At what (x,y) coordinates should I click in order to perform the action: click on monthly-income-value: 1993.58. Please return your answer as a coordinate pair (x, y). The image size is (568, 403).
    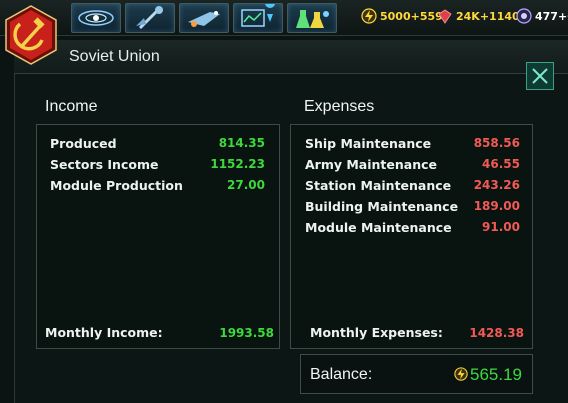
    Looking at the image, I should click on (246, 333).